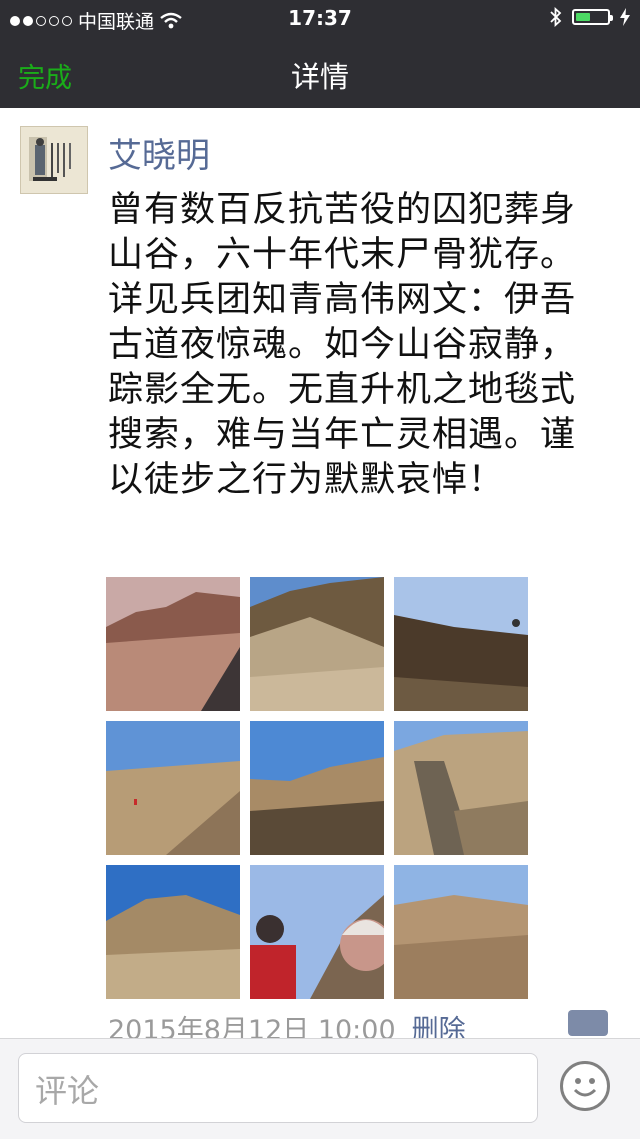  I want to click on battery-icon, so click(592, 17).